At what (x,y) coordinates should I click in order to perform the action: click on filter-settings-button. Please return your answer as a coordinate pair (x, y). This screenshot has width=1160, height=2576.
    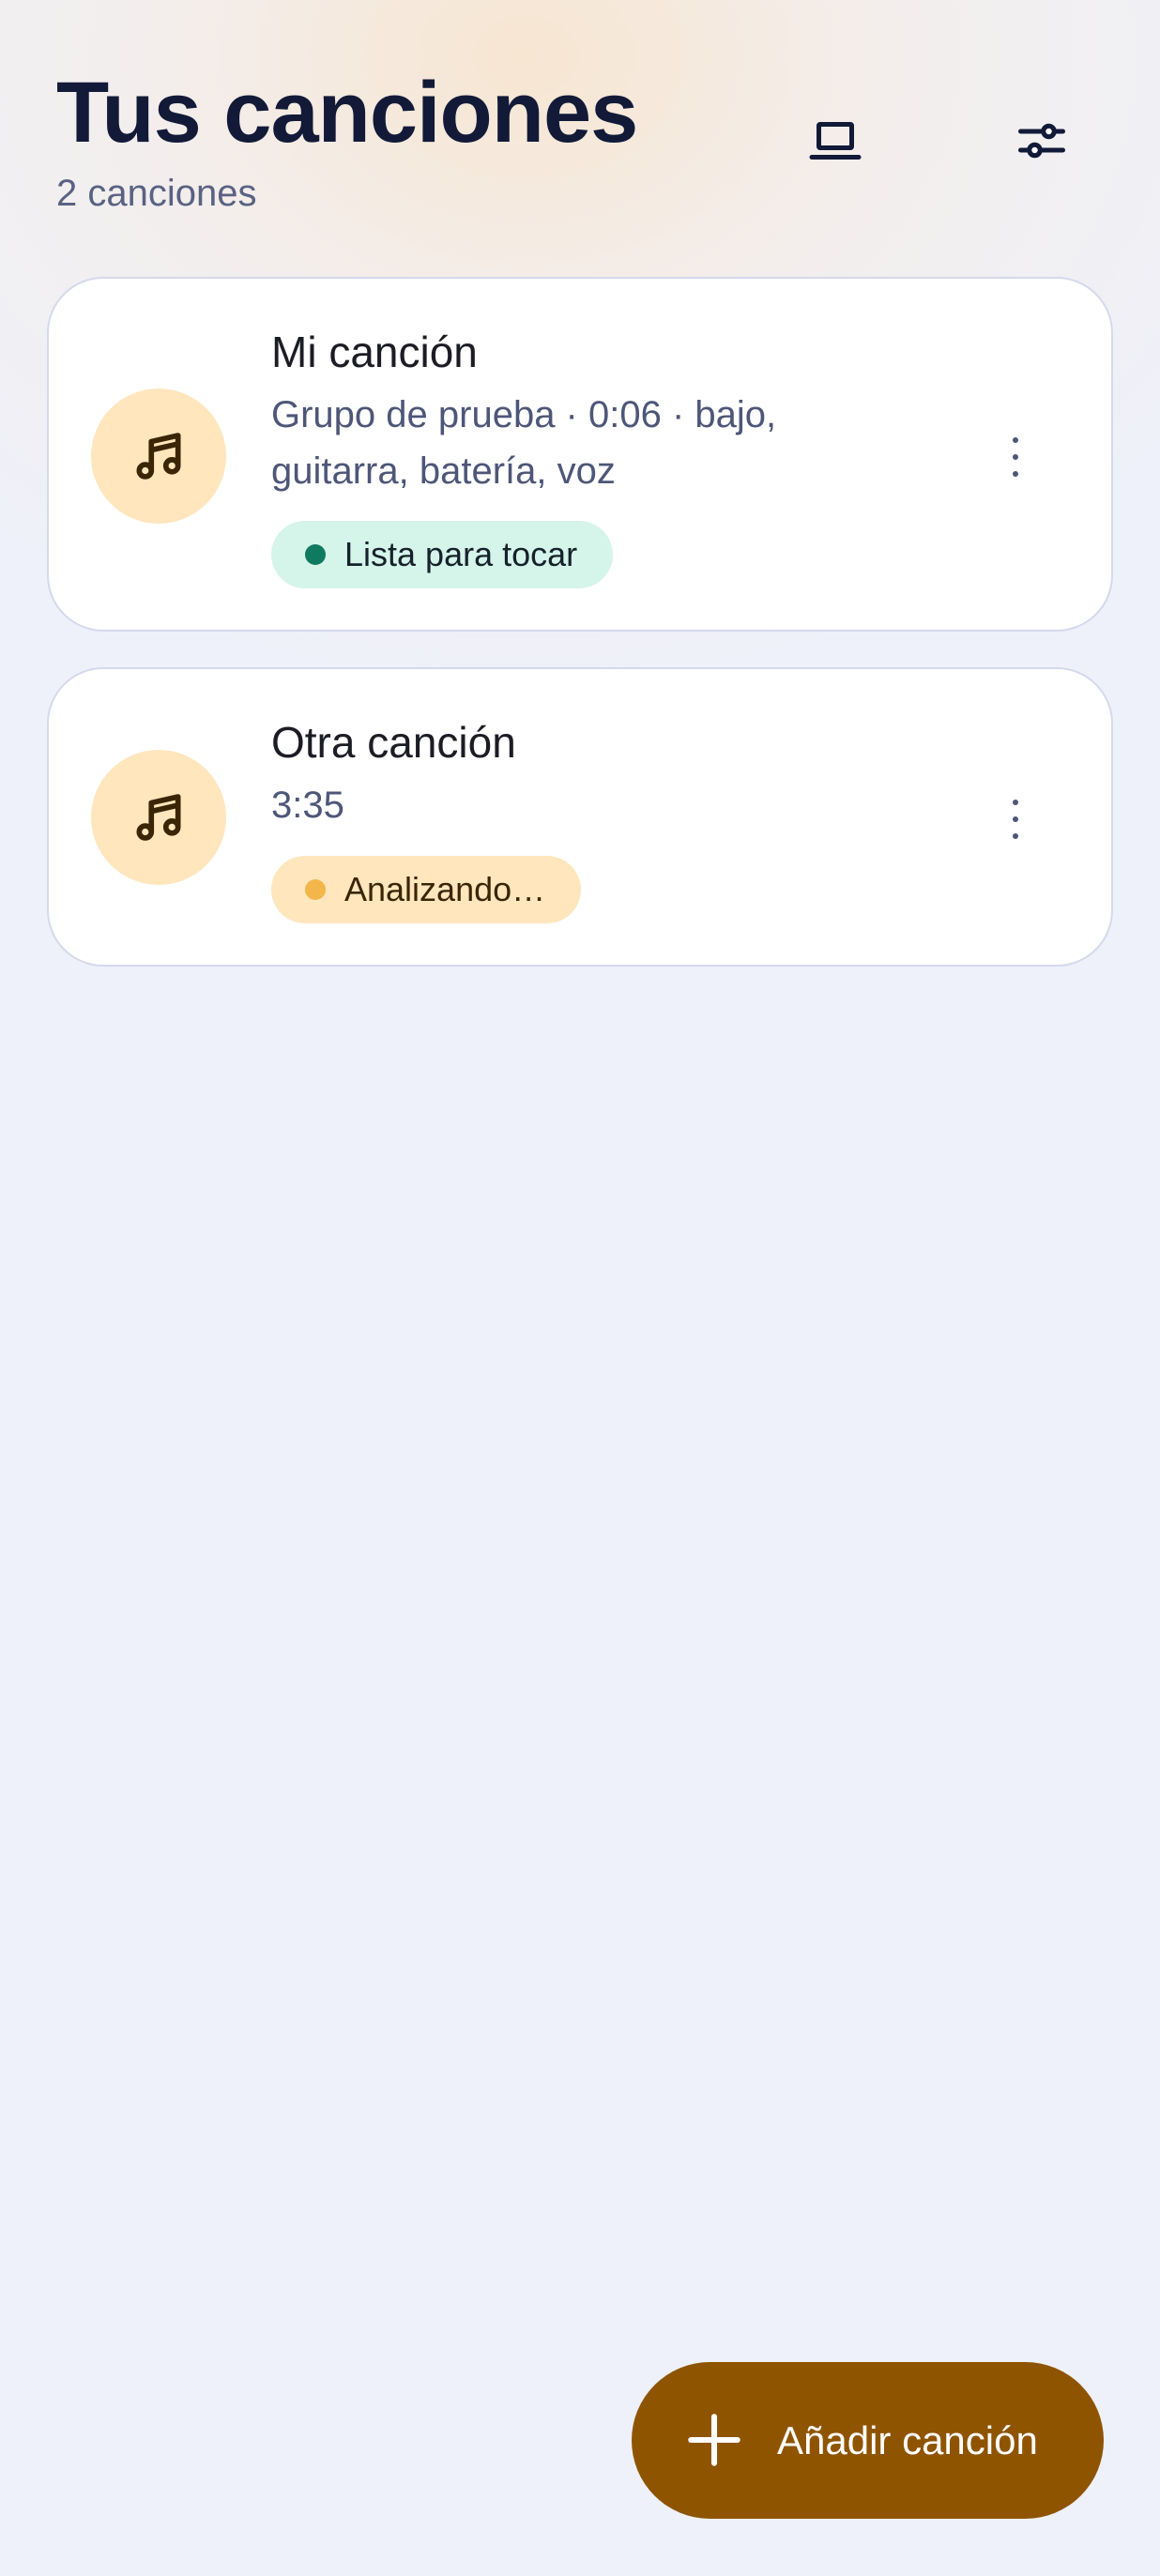
    Looking at the image, I should click on (1042, 141).